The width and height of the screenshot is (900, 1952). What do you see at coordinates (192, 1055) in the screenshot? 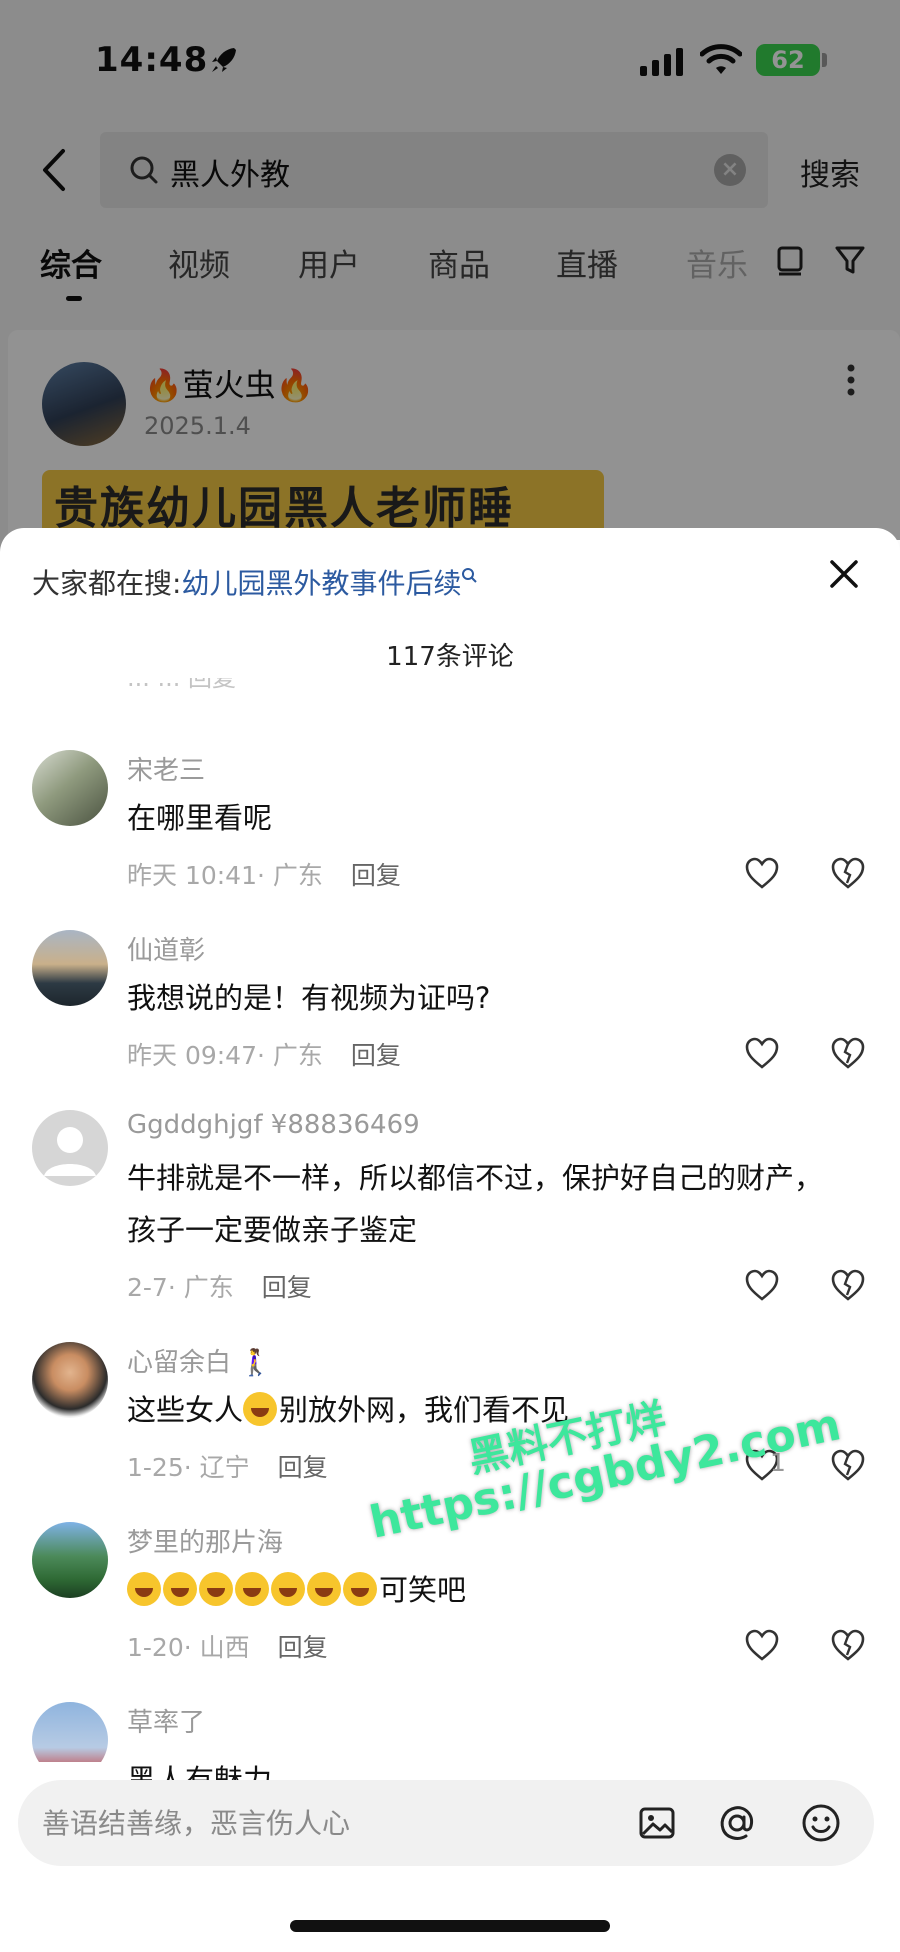
I see `comment-time: 昨天 09:47` at bounding box center [192, 1055].